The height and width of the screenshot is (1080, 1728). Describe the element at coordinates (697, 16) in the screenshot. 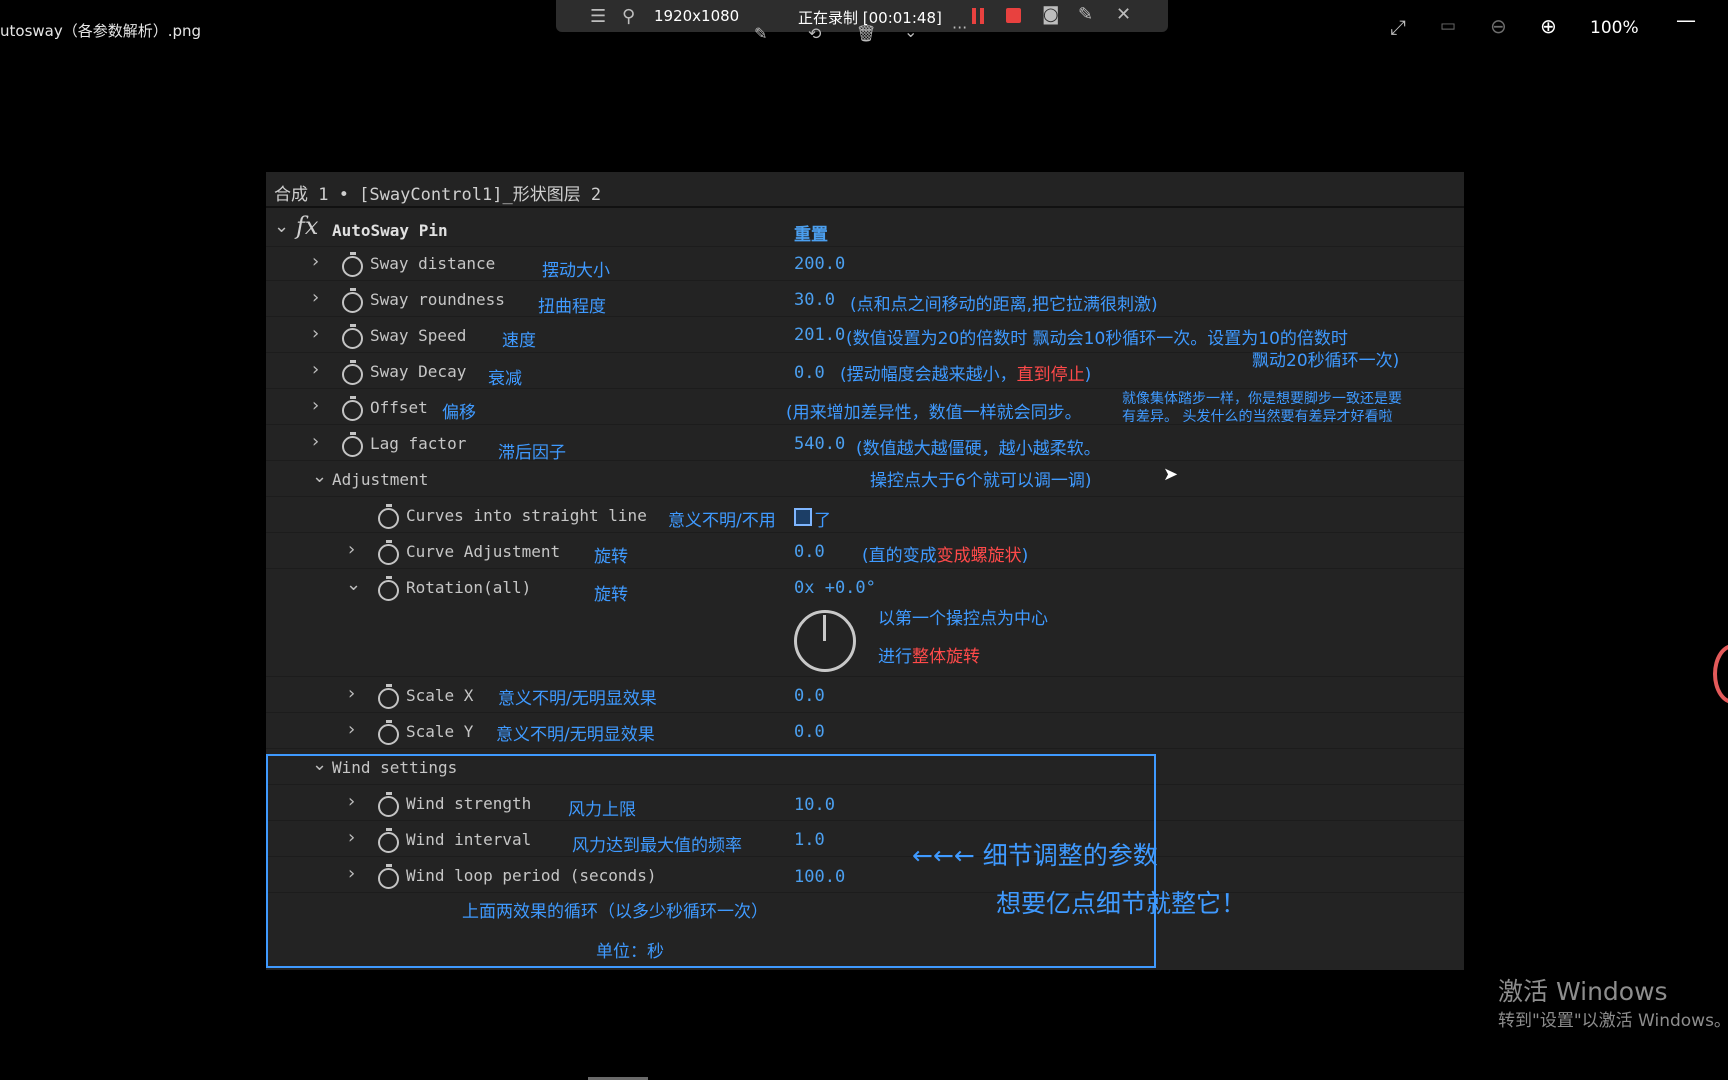

I see `resolution-label: 1920x1080` at that location.